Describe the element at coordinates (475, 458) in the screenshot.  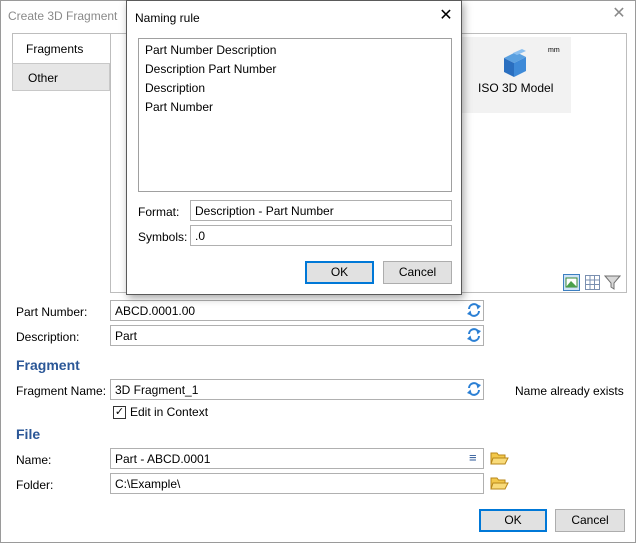
I see `menu-icon: ≡` at that location.